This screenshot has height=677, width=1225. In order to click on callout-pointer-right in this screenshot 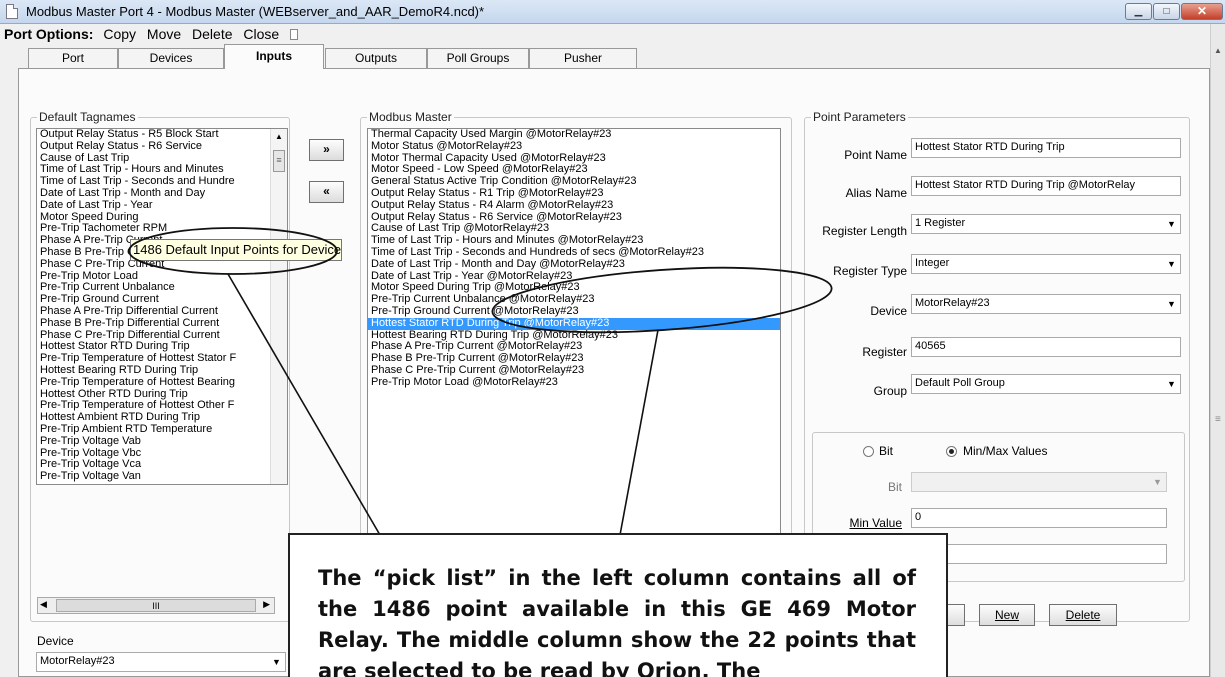, I will do `click(639, 432)`.